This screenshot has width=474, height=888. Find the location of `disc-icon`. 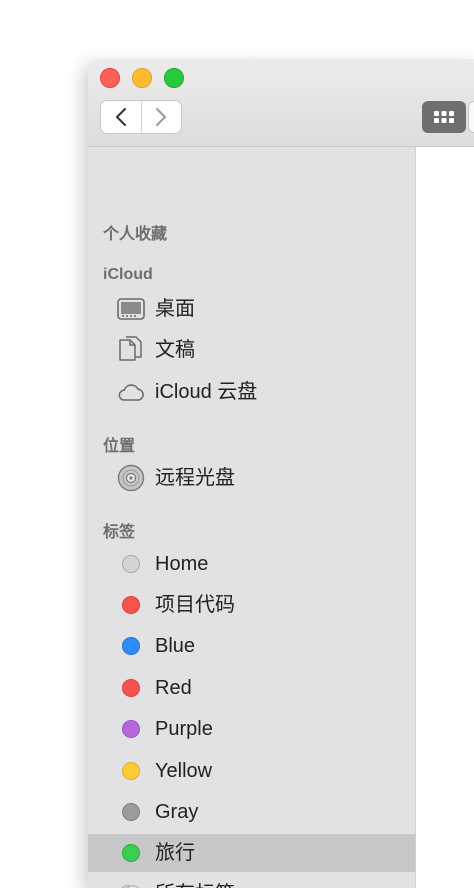

disc-icon is located at coordinates (131, 478).